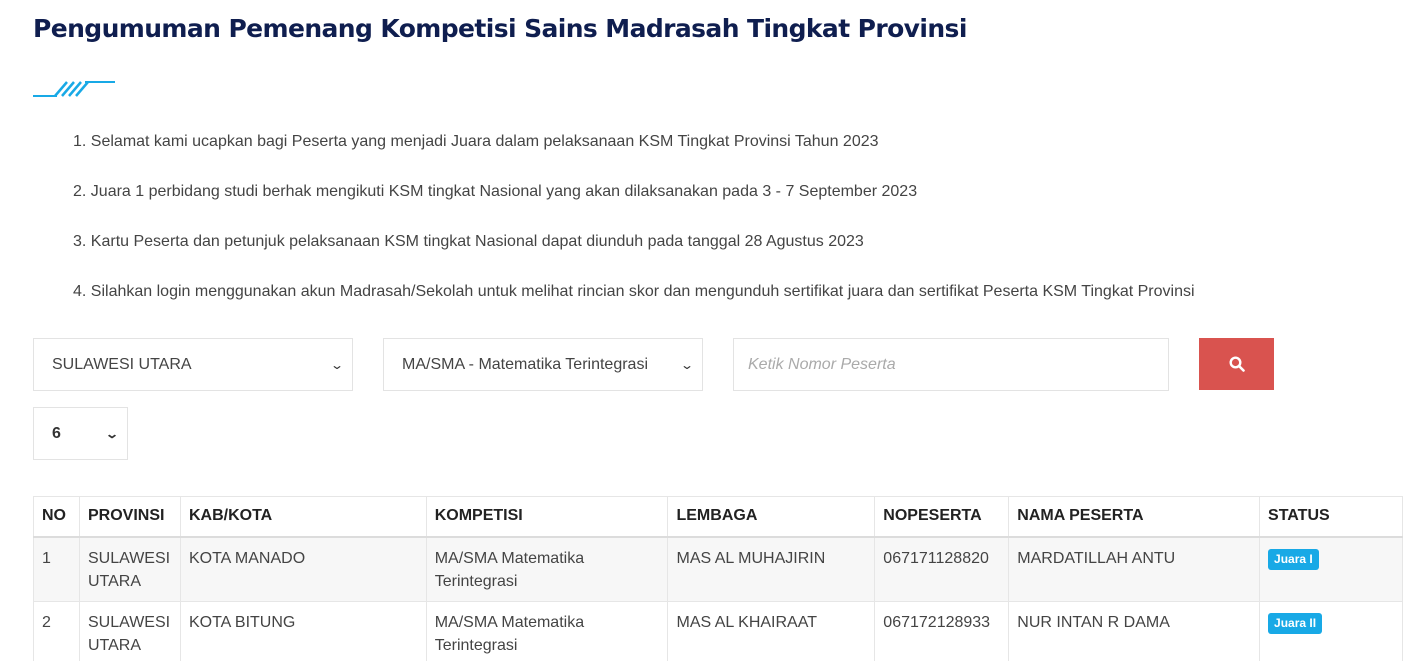  What do you see at coordinates (303, 569) in the screenshot?
I see `cell-kabkota: KOTA MANADO` at bounding box center [303, 569].